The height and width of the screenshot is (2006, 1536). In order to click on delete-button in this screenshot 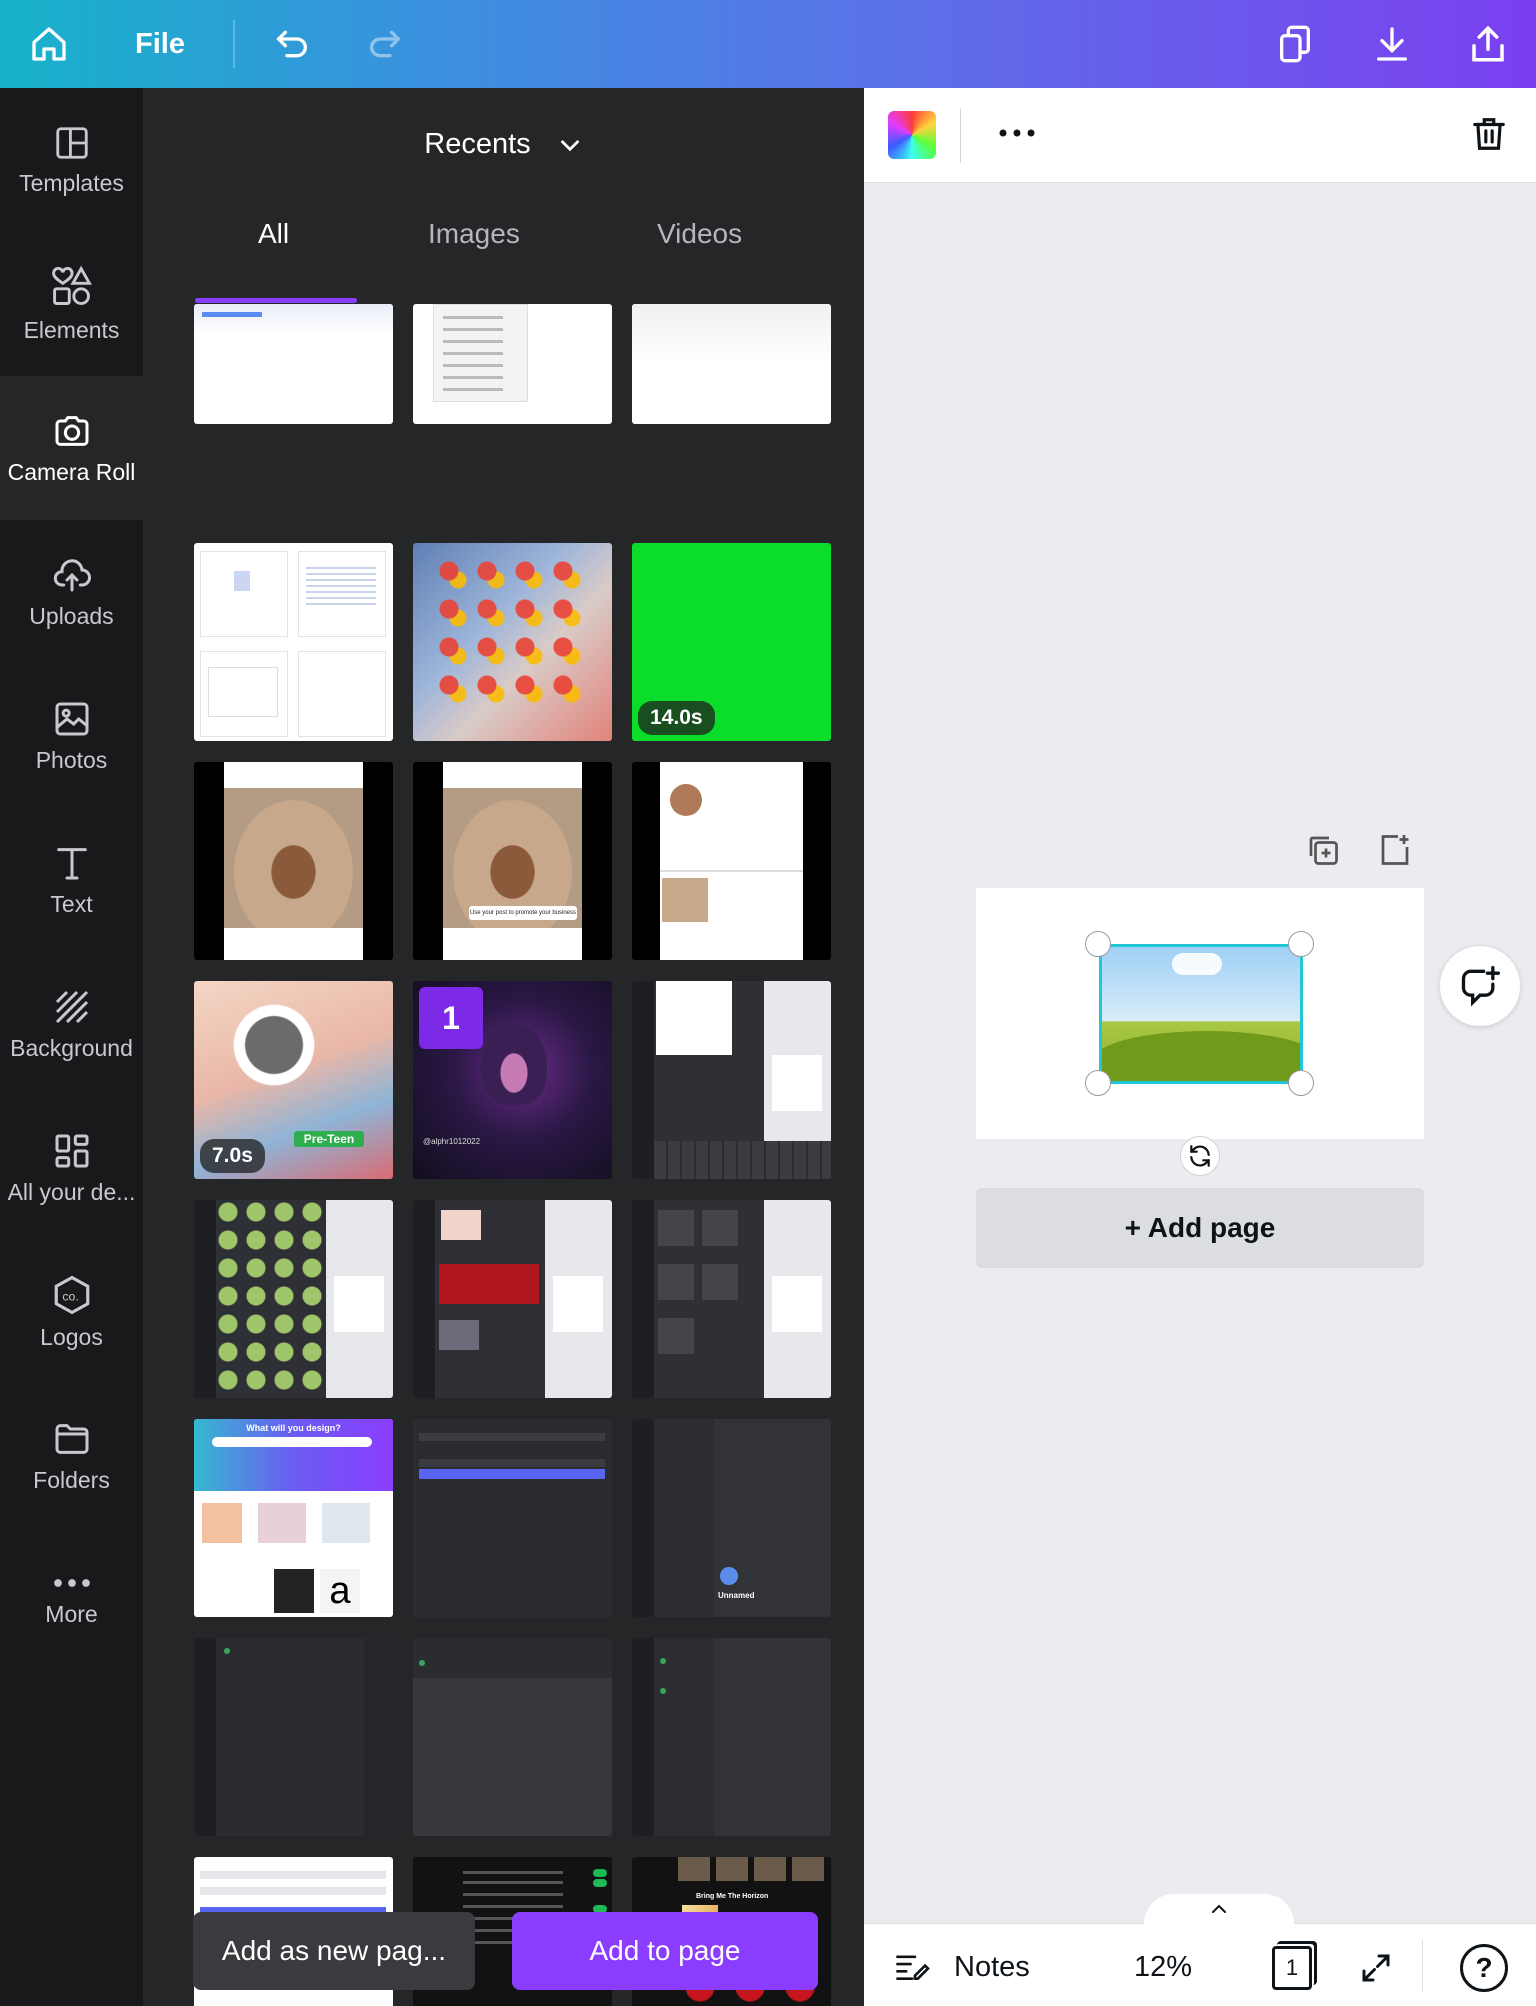, I will do `click(1489, 134)`.